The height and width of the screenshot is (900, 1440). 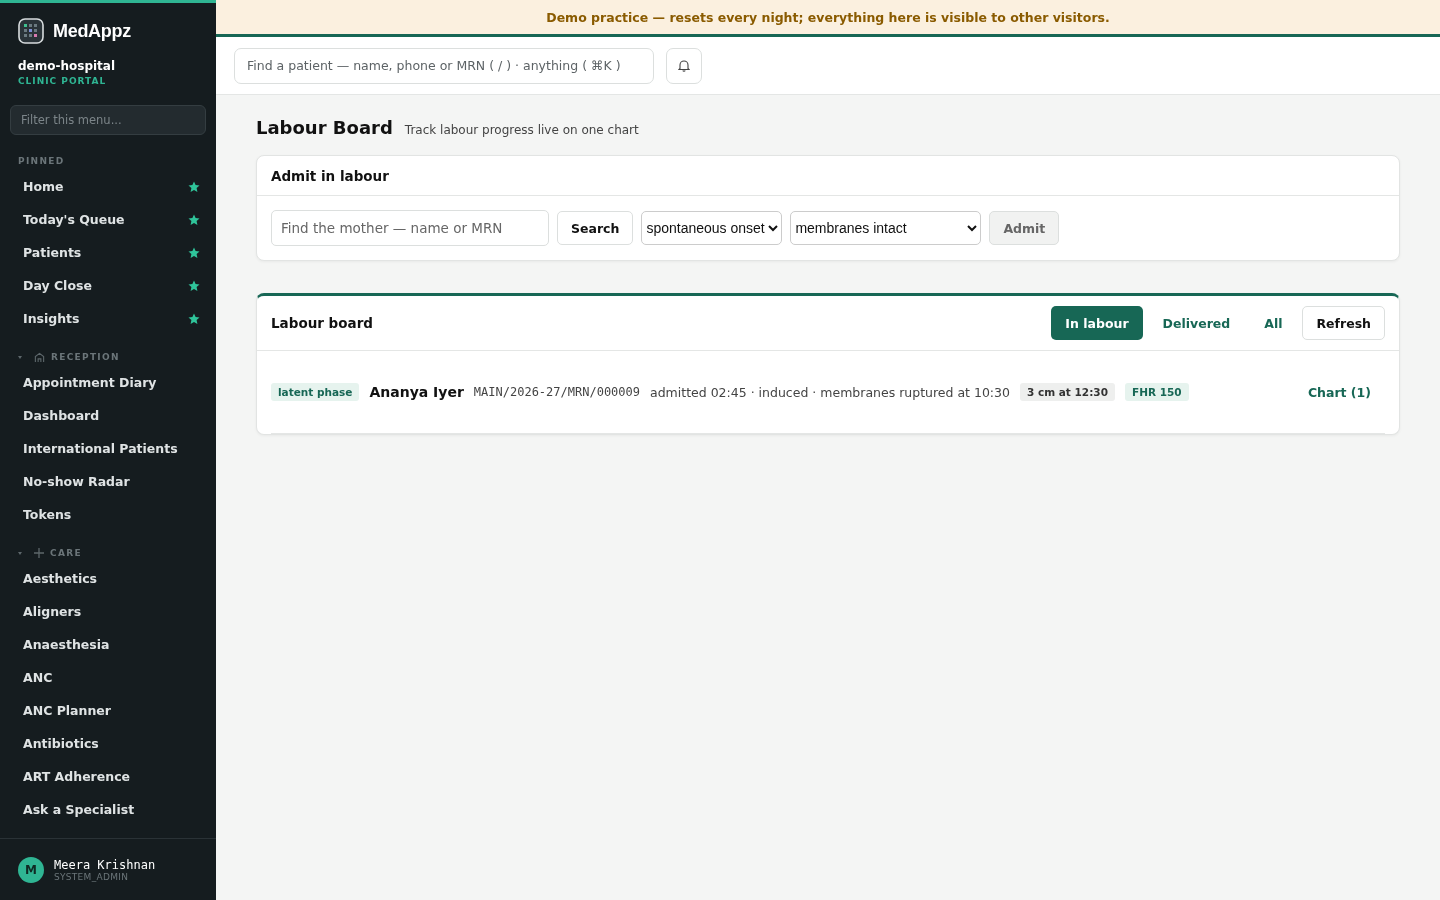 I want to click on labour-details: admitted 02:45 · induced · membranes ruptured at 10:30, so click(x=830, y=392).